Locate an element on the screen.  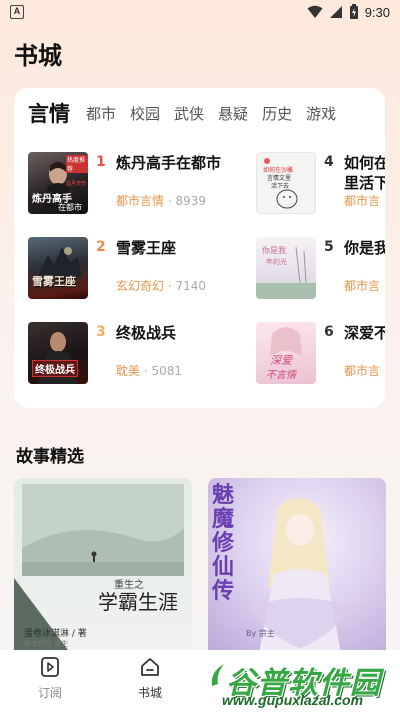
section-title: 故事精选 is located at coordinates (50, 457).